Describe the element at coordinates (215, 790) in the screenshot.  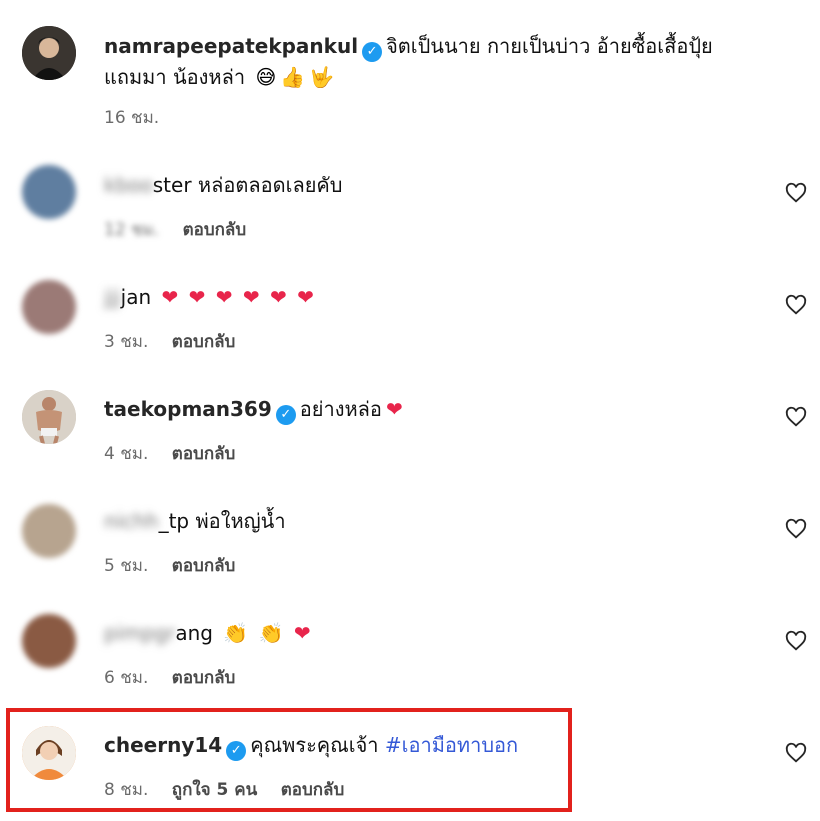
I see `likes-count: ถูกใจ 5 คน` at that location.